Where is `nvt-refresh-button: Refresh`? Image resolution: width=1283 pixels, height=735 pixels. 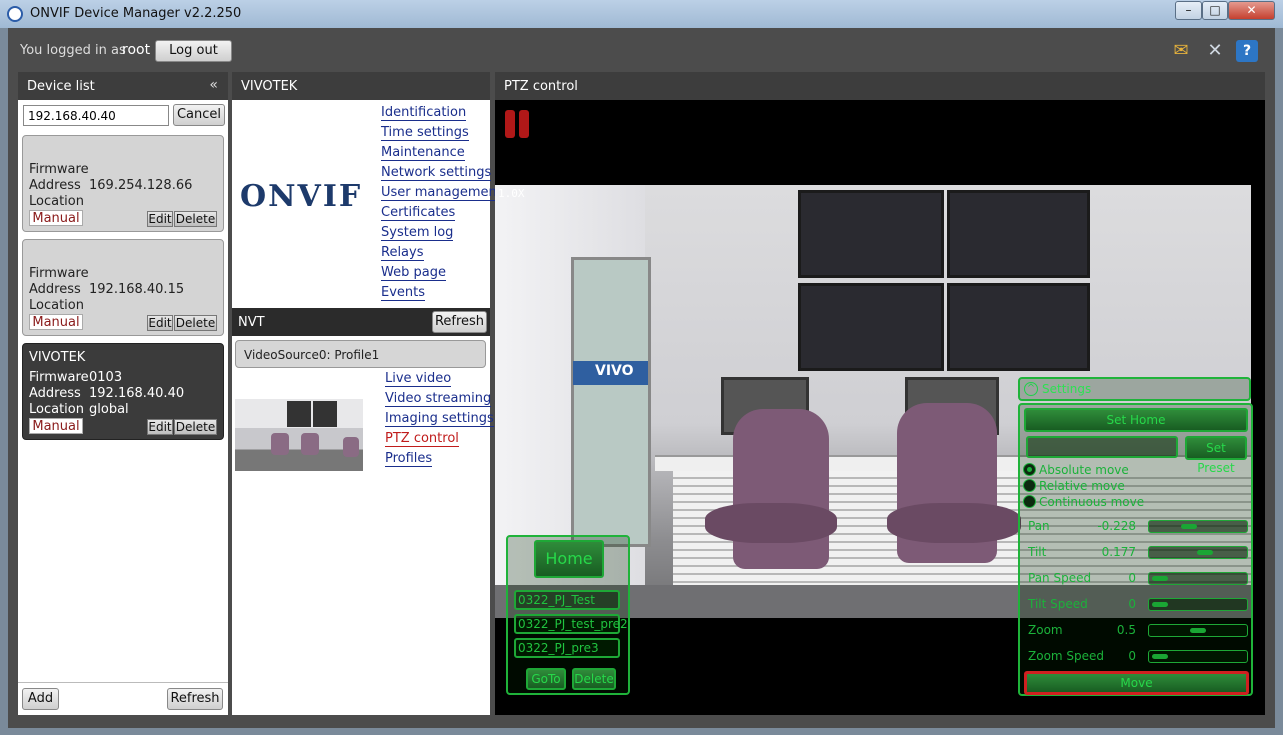
nvt-refresh-button: Refresh is located at coordinates (459, 322).